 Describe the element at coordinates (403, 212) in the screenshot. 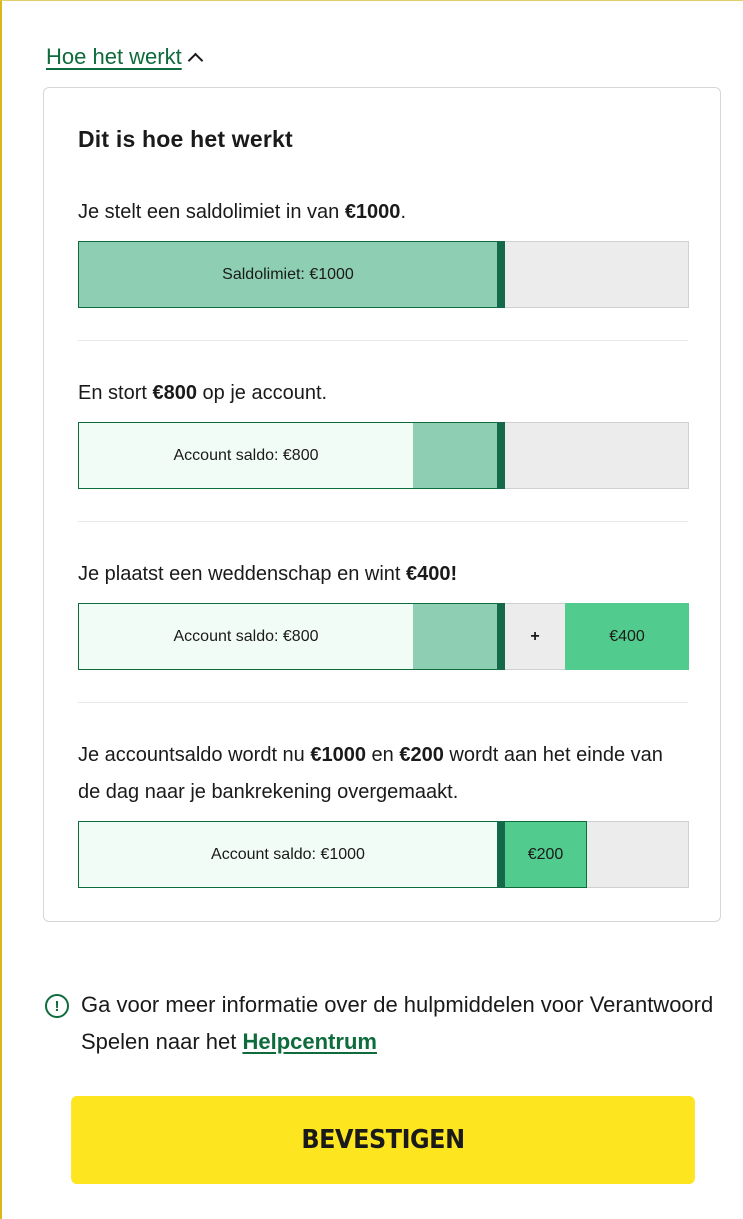

I see `step-text-part: .` at that location.